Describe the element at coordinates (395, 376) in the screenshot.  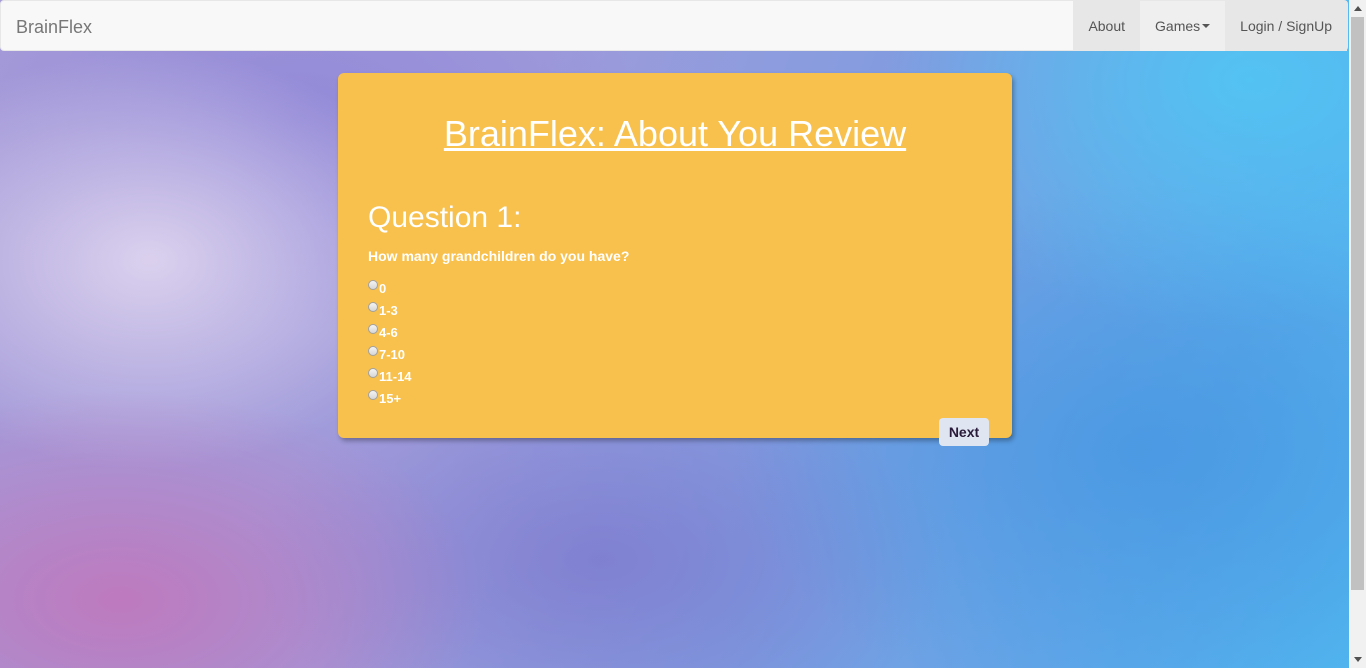
I see `answer-option-label: 11-14` at that location.